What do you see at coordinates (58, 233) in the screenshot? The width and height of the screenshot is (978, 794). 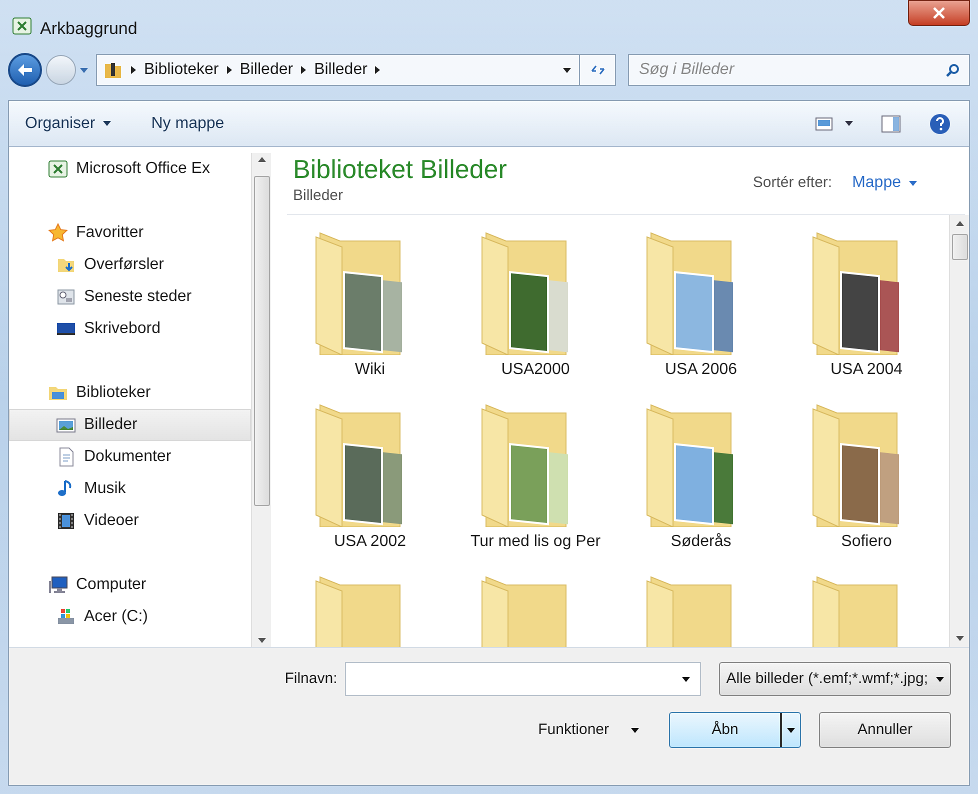 I see `star-icon` at bounding box center [58, 233].